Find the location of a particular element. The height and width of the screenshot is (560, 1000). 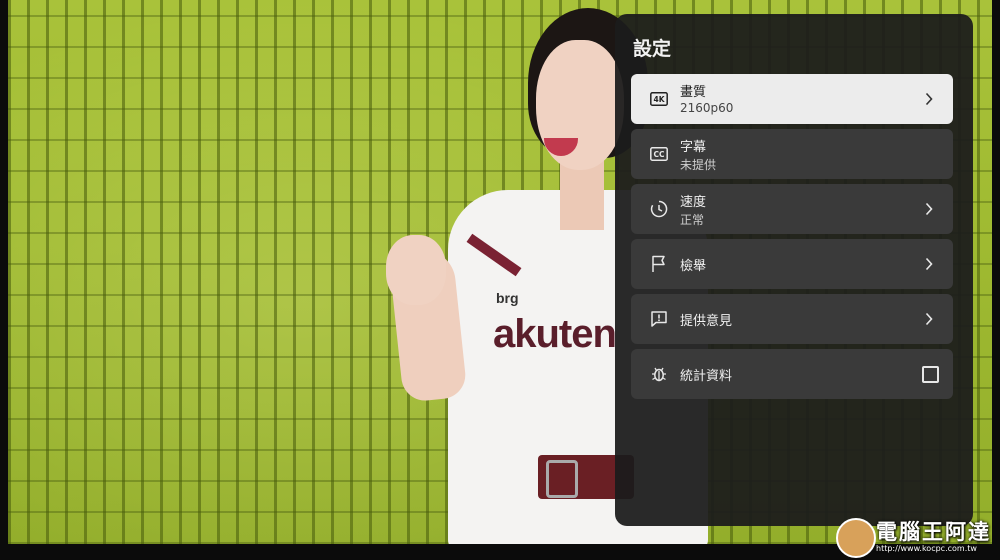

feedback-label: 提供意見 is located at coordinates (706, 321).